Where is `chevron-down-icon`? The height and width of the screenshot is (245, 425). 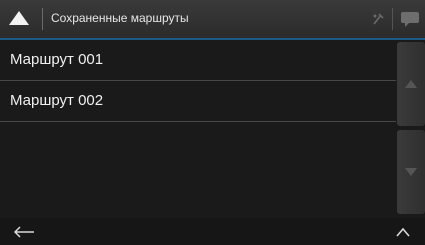 chevron-down-icon is located at coordinates (411, 172).